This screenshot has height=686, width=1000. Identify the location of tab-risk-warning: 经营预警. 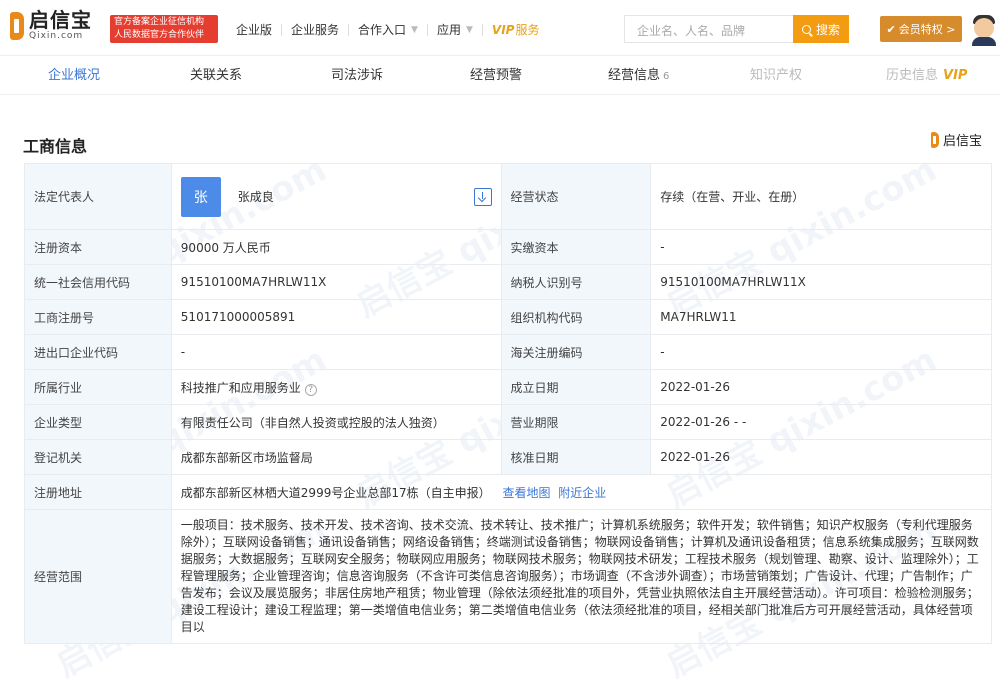
(496, 76).